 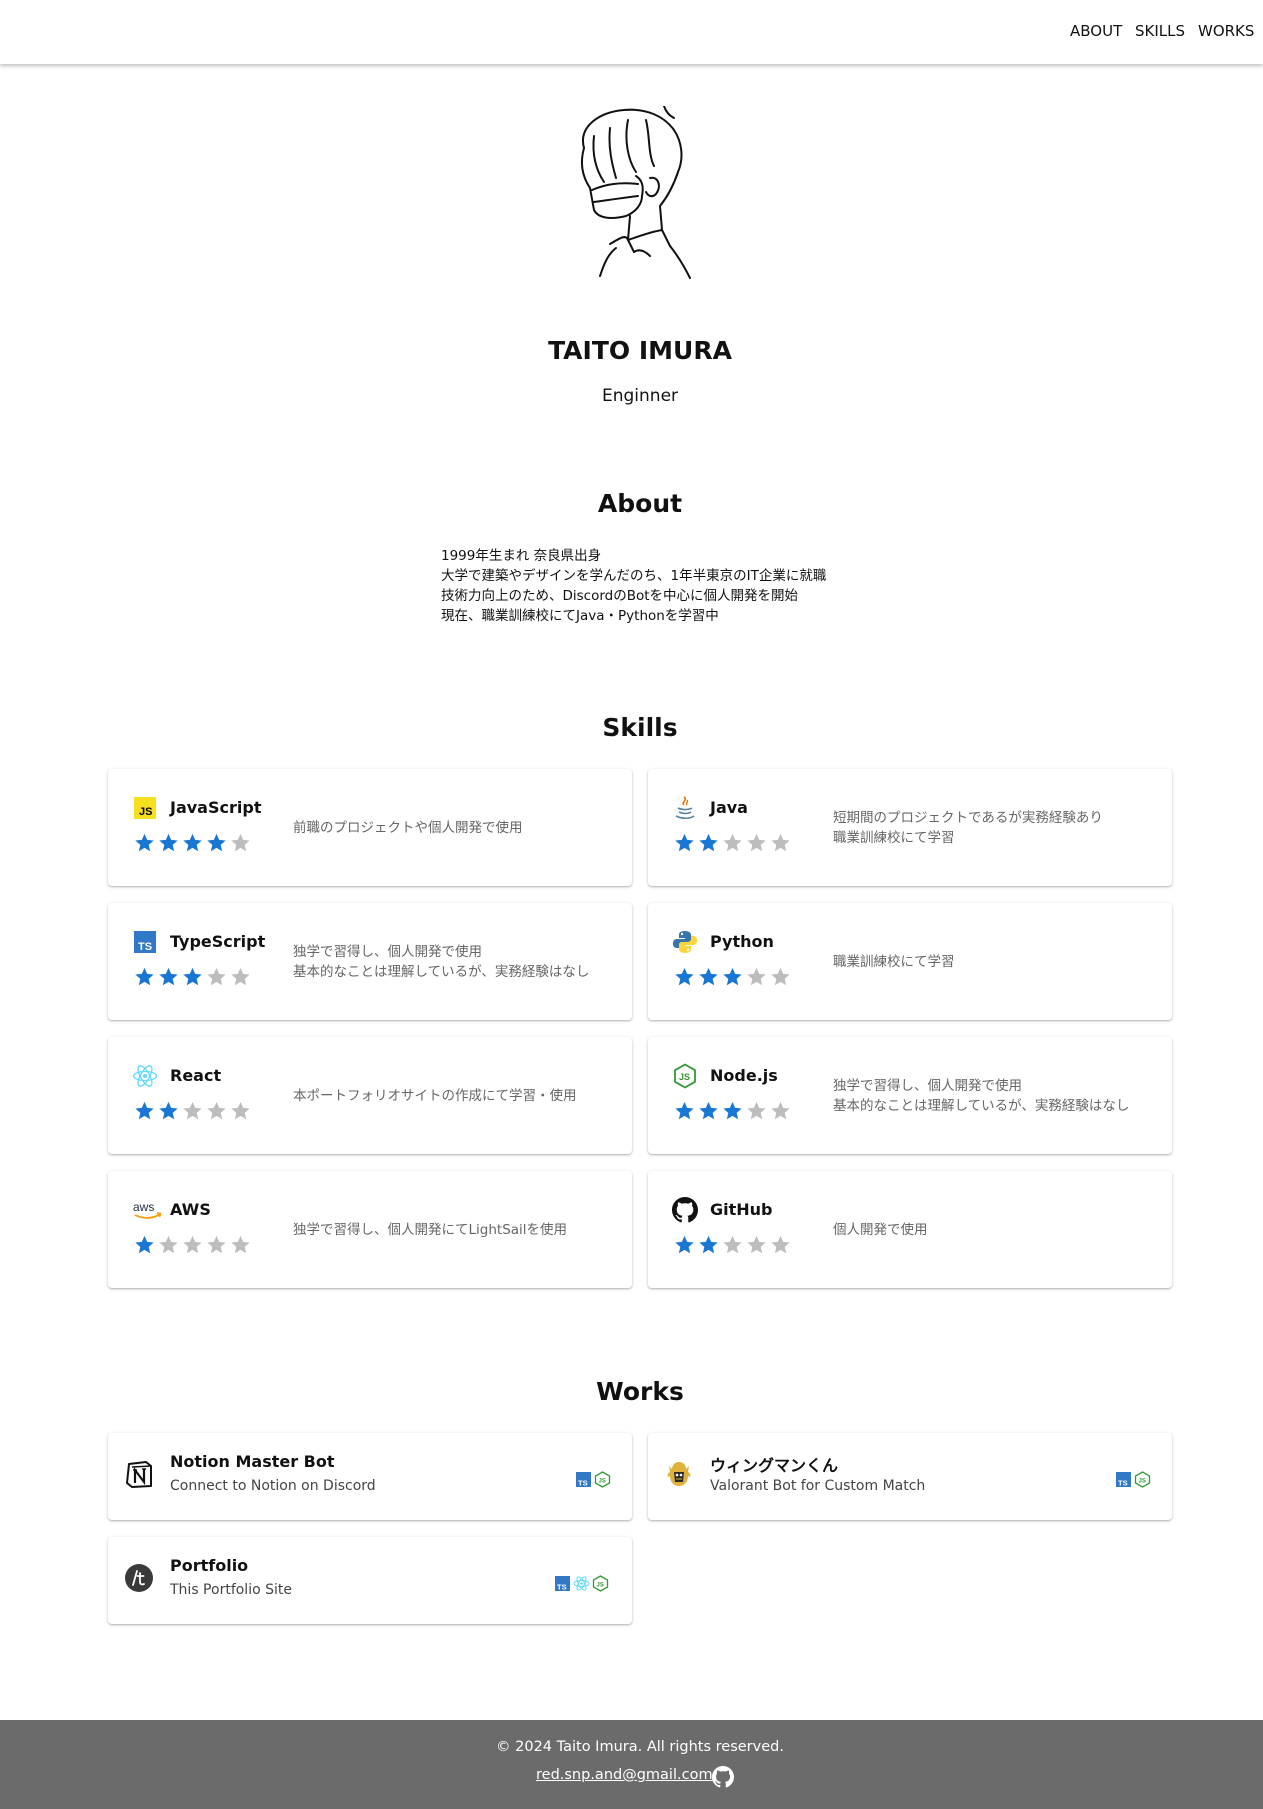 I want to click on skill-desc-line: 独学で習得し、個人開発にてLightSailを使用, so click(x=430, y=1229).